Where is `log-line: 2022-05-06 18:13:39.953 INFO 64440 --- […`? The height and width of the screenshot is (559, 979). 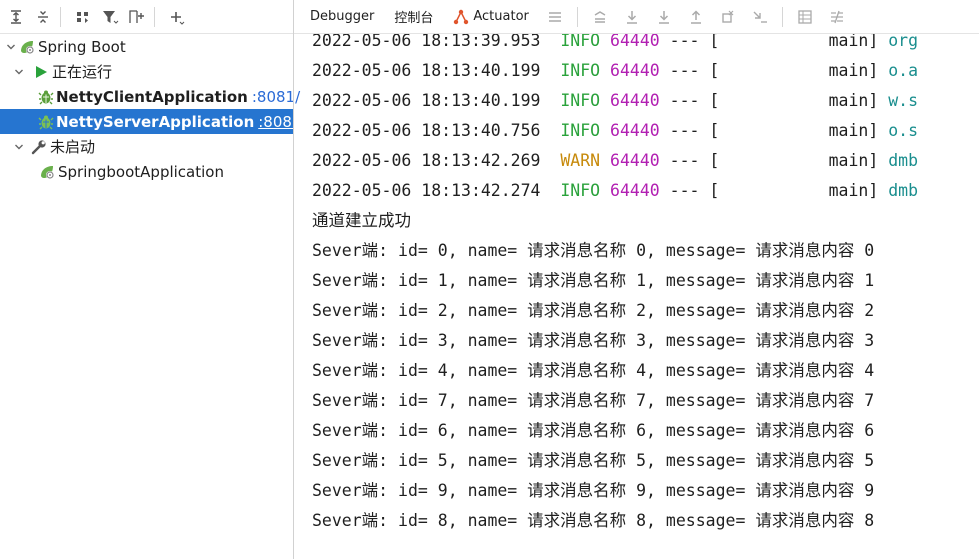
log-line: 2022-05-06 18:13:39.953 INFO 64440 --- [… is located at coordinates (615, 45).